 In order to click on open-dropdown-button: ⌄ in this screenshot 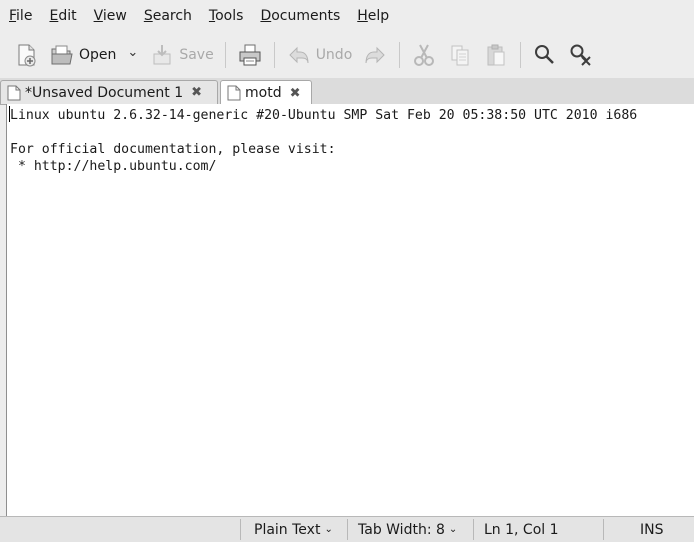, I will do `click(132, 55)`.